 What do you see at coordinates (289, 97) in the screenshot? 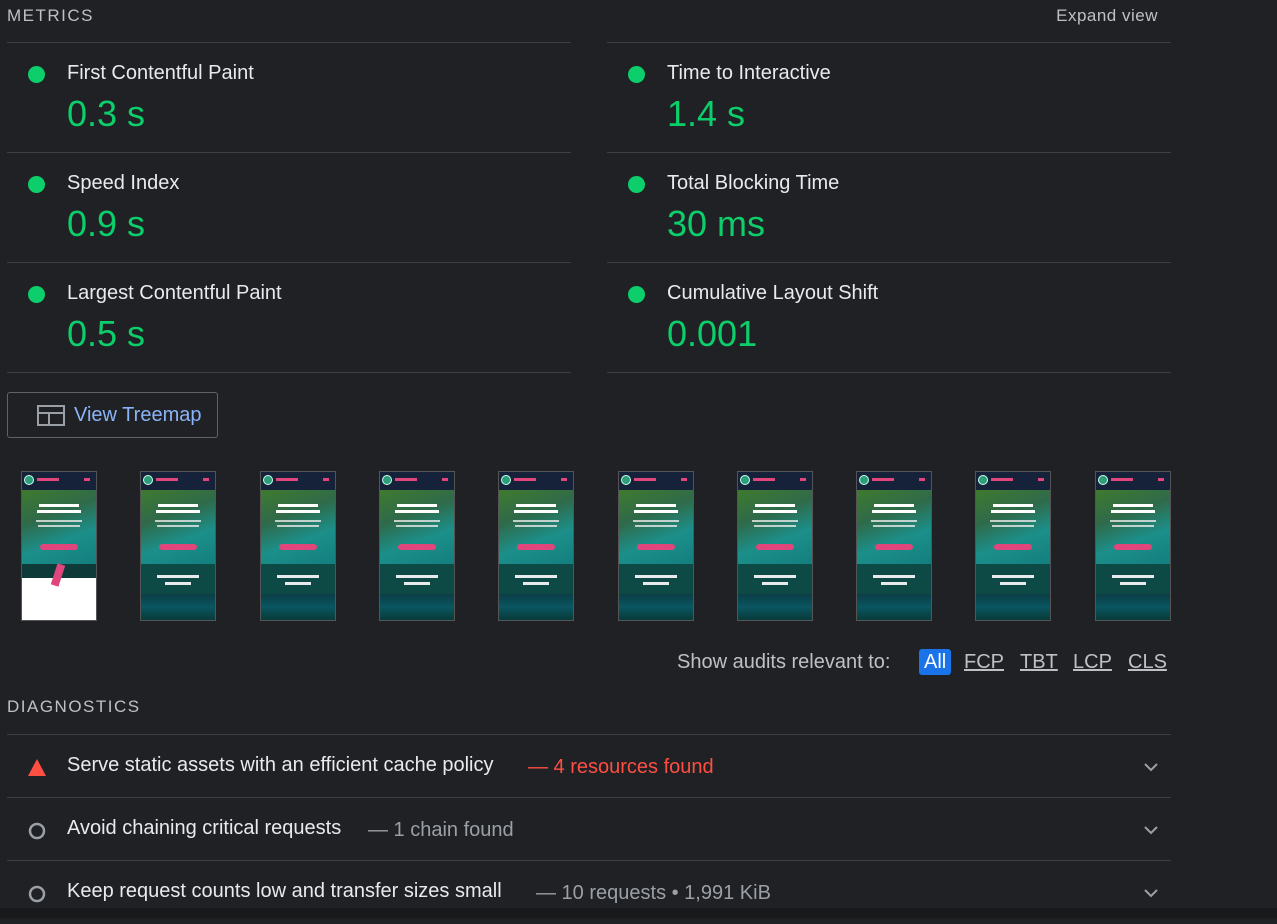
I see `metric-first-contentful-paint: First Contentful Paint 0.3 s` at bounding box center [289, 97].